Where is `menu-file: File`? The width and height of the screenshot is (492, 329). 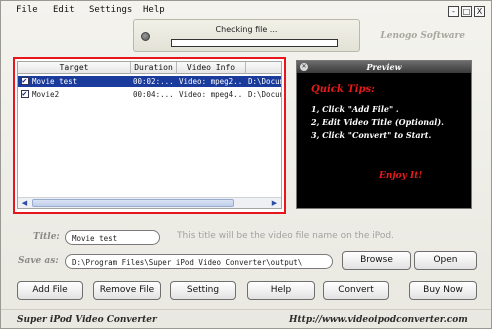
menu-file: File is located at coordinates (27, 10).